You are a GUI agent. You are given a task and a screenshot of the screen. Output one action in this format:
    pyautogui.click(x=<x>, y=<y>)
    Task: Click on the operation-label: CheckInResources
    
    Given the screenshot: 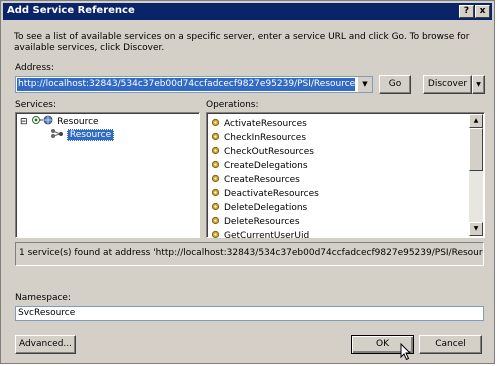 What is the action you would take?
    pyautogui.click(x=265, y=138)
    